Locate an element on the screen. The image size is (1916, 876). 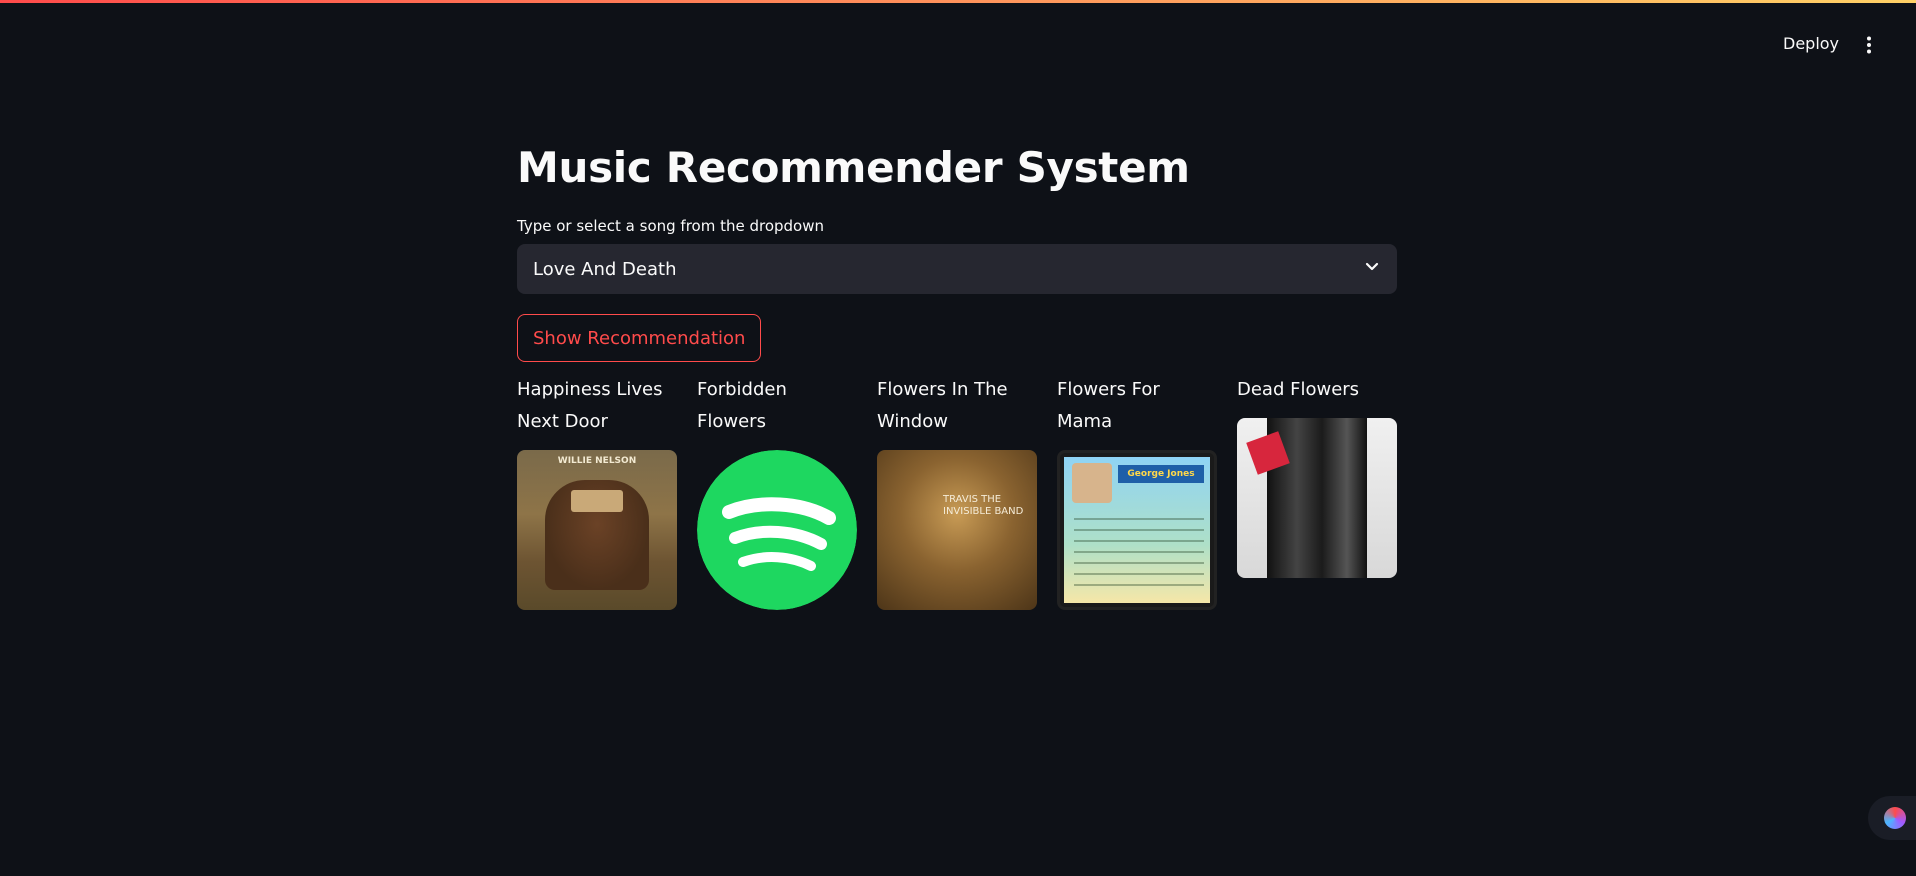
album-cover-image: WILLIE NELSON is located at coordinates (597, 530).